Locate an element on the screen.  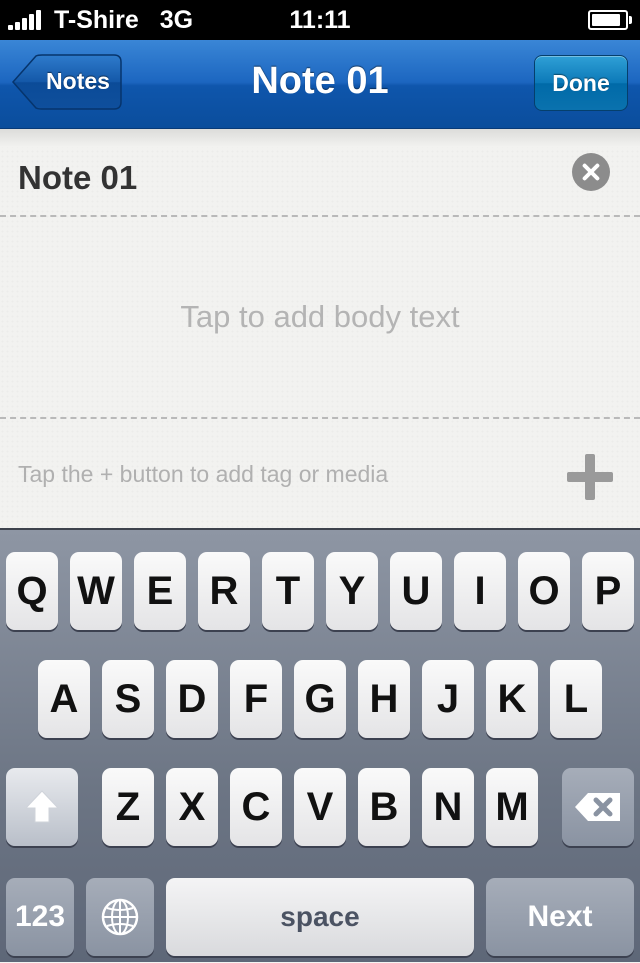
key-f: F is located at coordinates (256, 699).